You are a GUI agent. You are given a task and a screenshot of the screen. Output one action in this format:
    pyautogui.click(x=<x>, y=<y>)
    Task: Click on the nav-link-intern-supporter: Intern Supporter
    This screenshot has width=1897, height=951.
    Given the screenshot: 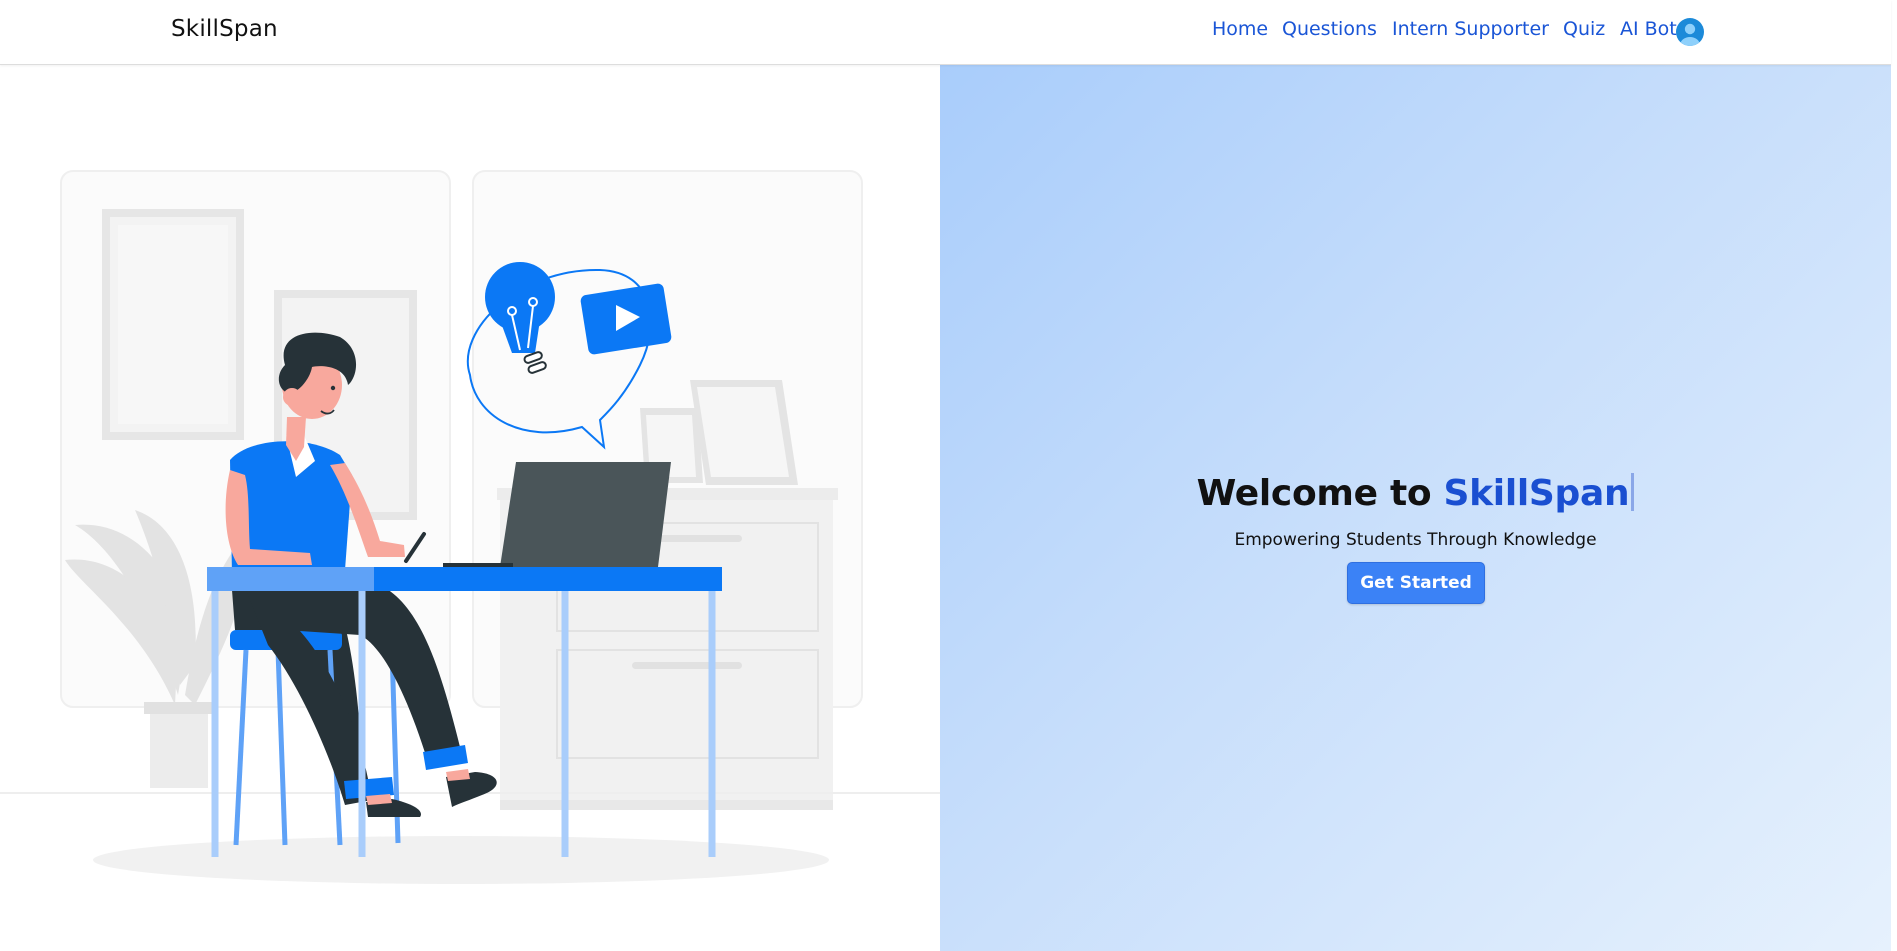 What is the action you would take?
    pyautogui.click(x=1470, y=29)
    